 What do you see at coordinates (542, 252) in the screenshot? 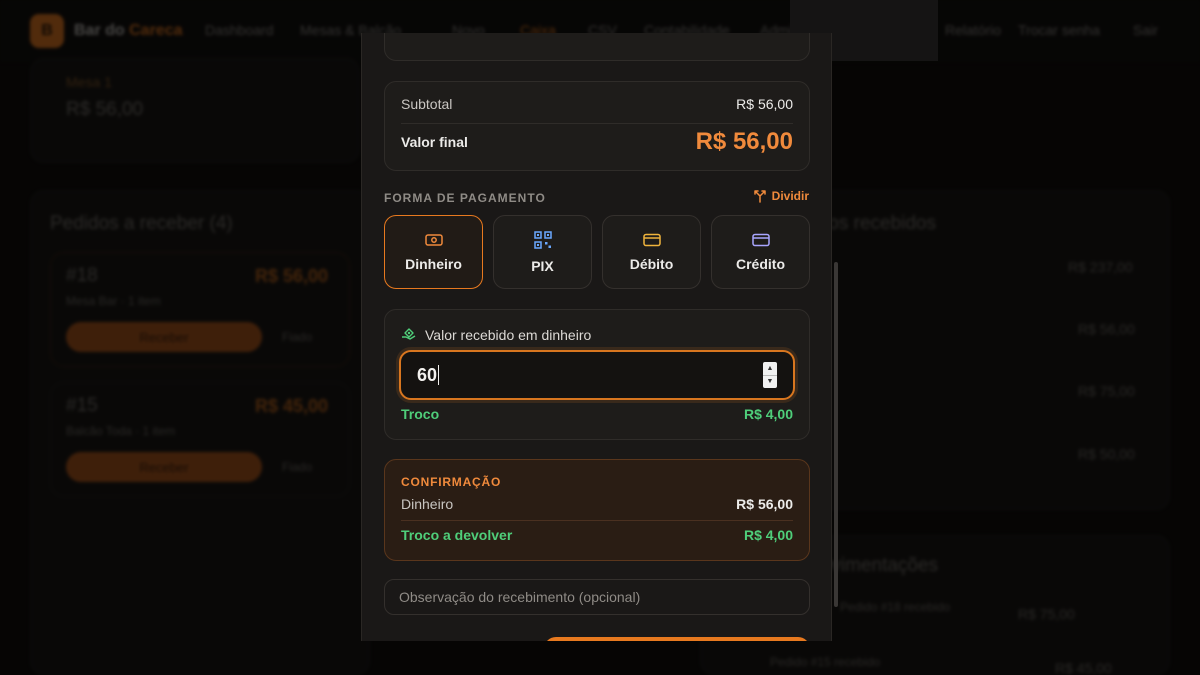
I see `method-pix: PIX` at bounding box center [542, 252].